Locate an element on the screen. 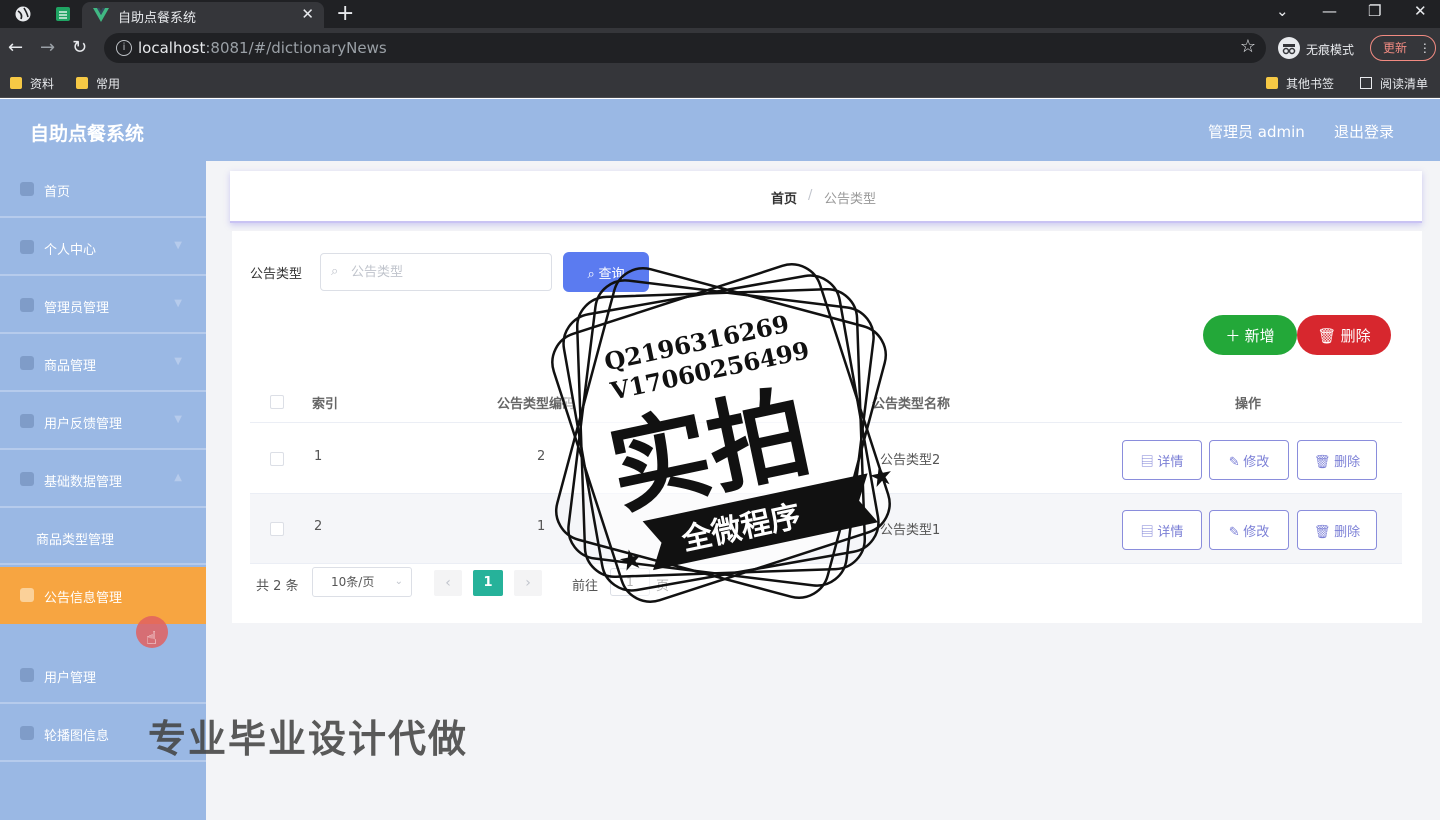 This screenshot has height=820, width=1440. sidebar-item-label: 公告信息管理 is located at coordinates (83, 598).